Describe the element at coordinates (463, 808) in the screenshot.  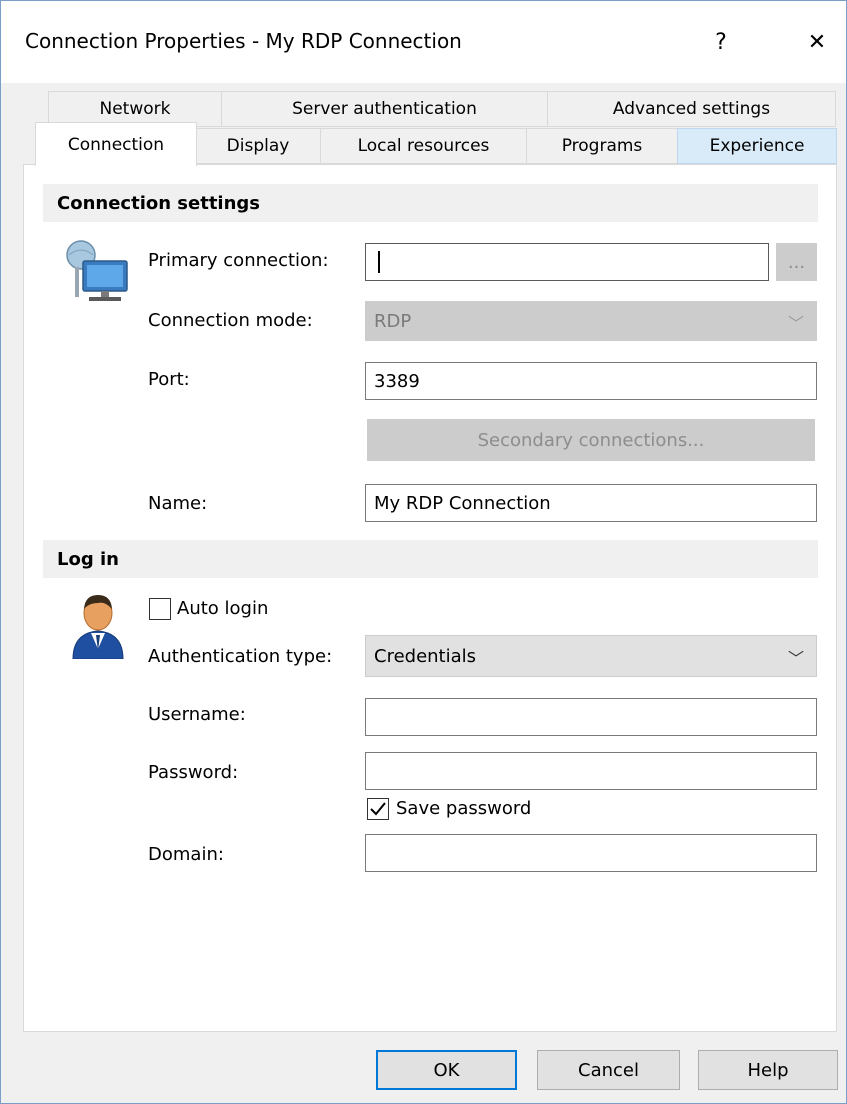
I see `save-password-label: Save password` at that location.